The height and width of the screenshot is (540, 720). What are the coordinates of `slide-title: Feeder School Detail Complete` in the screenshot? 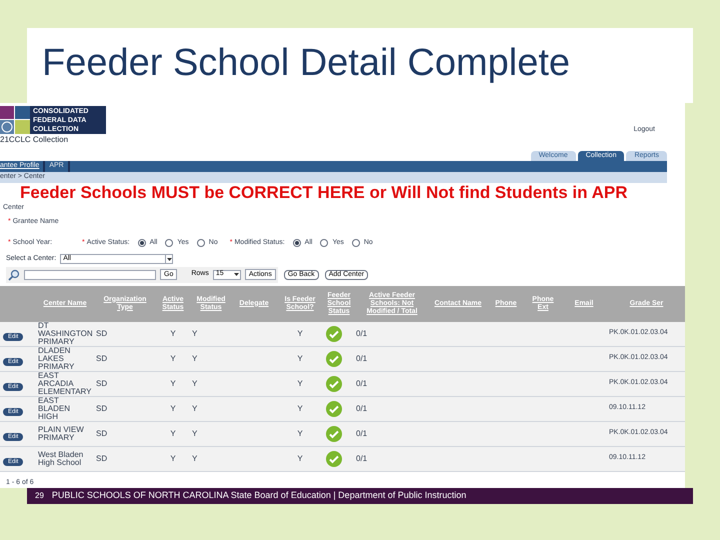 It's located at (306, 63).